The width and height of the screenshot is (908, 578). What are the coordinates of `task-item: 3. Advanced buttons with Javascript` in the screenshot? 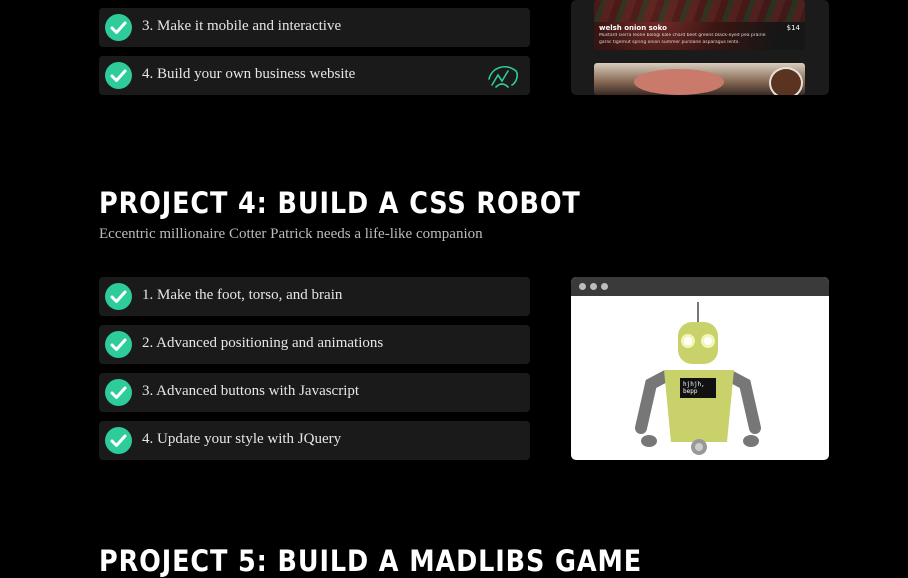 It's located at (314, 392).